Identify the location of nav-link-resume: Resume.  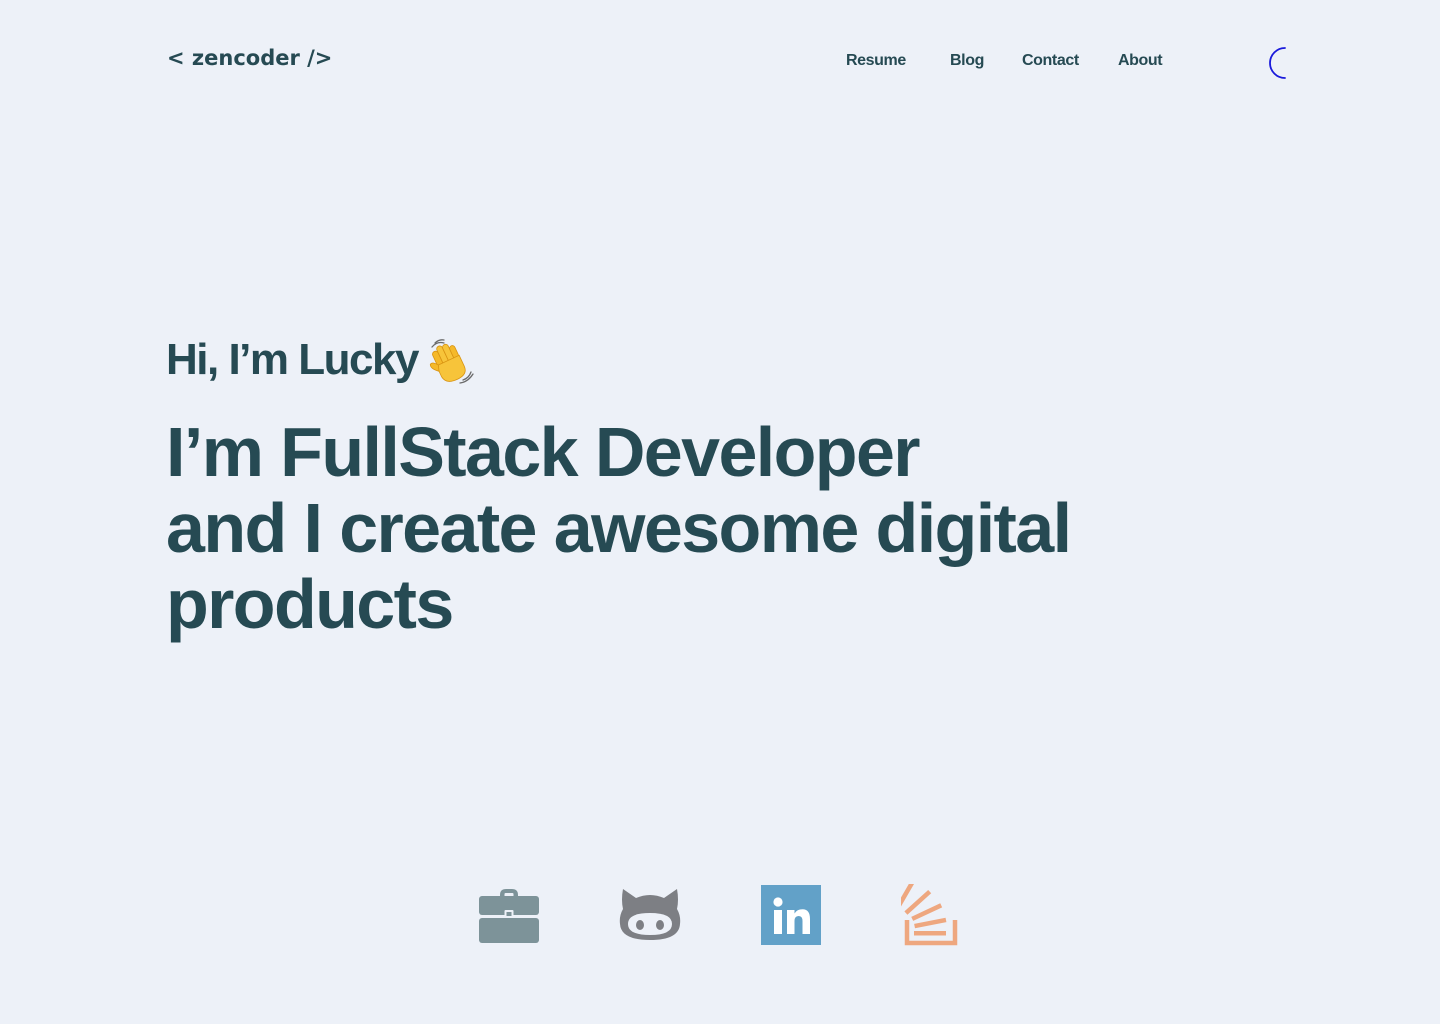
(876, 61).